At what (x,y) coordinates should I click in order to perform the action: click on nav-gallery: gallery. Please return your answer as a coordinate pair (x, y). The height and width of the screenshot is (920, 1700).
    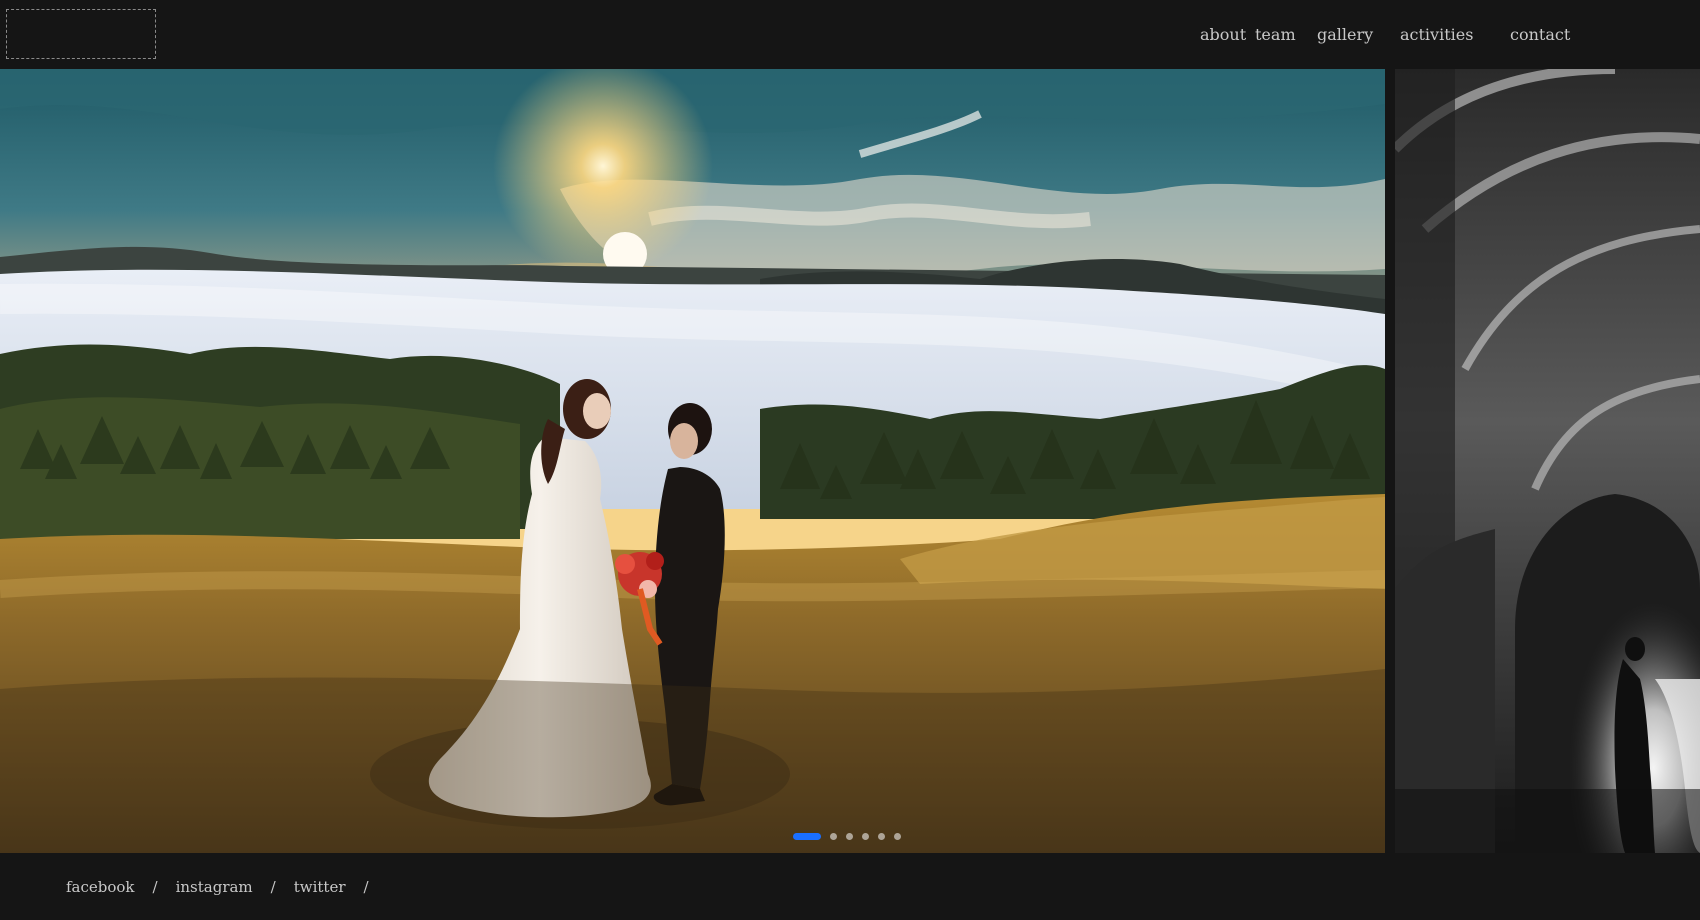
    Looking at the image, I should click on (1345, 34).